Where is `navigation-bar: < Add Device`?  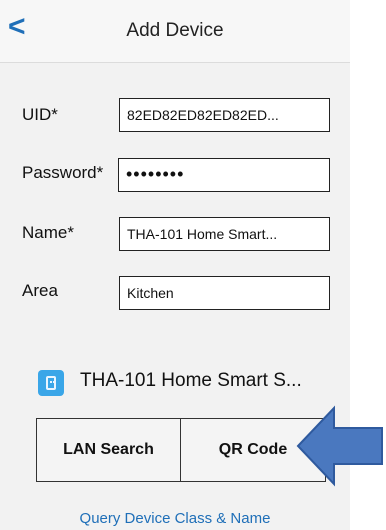
navigation-bar: < Add Device is located at coordinates (175, 31).